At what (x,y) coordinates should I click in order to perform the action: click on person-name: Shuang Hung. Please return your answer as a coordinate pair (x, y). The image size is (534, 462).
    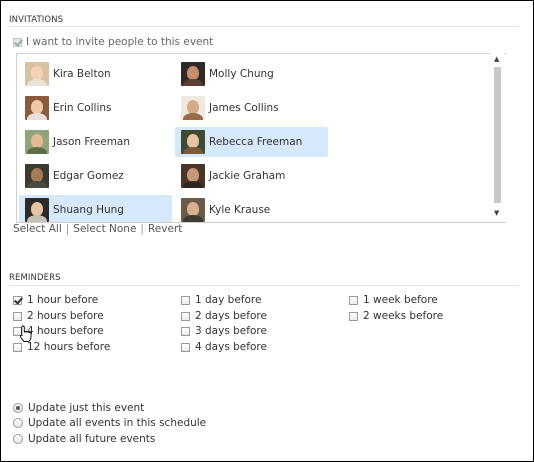
    Looking at the image, I should click on (88, 210).